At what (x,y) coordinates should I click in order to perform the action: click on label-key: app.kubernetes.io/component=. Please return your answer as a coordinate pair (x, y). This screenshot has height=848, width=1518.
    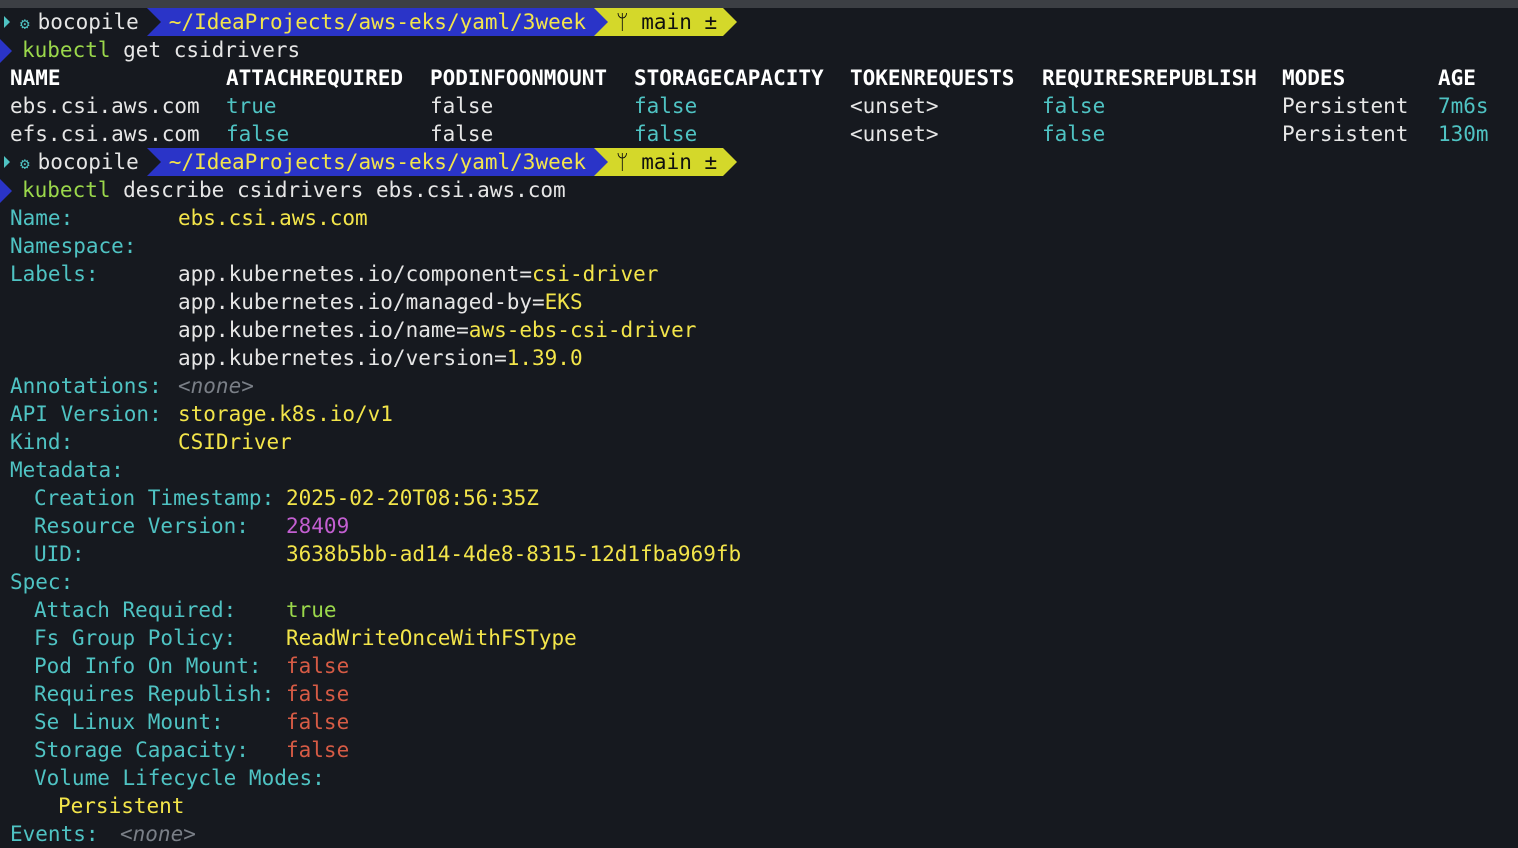
    Looking at the image, I should click on (355, 274).